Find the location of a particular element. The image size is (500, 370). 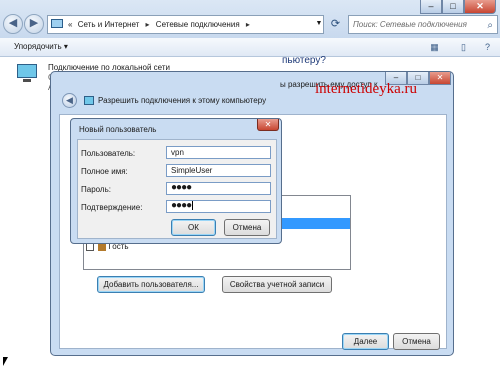

breadcrumb-network-connections: Сетевые подключения is located at coordinates (198, 24).